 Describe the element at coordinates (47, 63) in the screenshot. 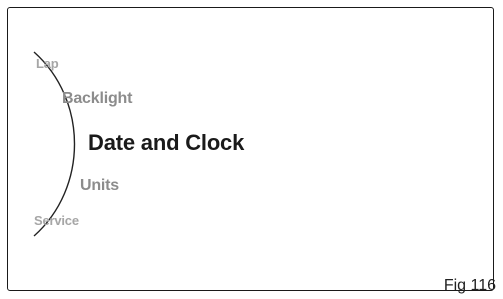

I see `menu-item-lap: Lap` at that location.